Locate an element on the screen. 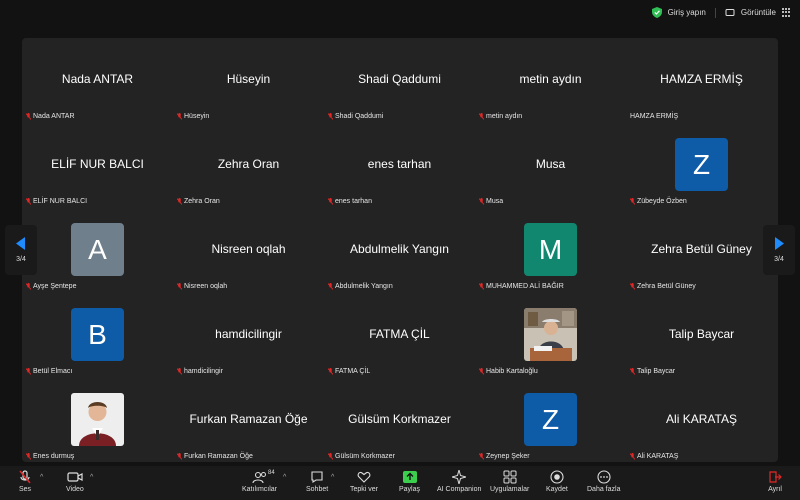 Image resolution: width=800 pixels, height=500 pixels. apps-icon is located at coordinates (510, 477).